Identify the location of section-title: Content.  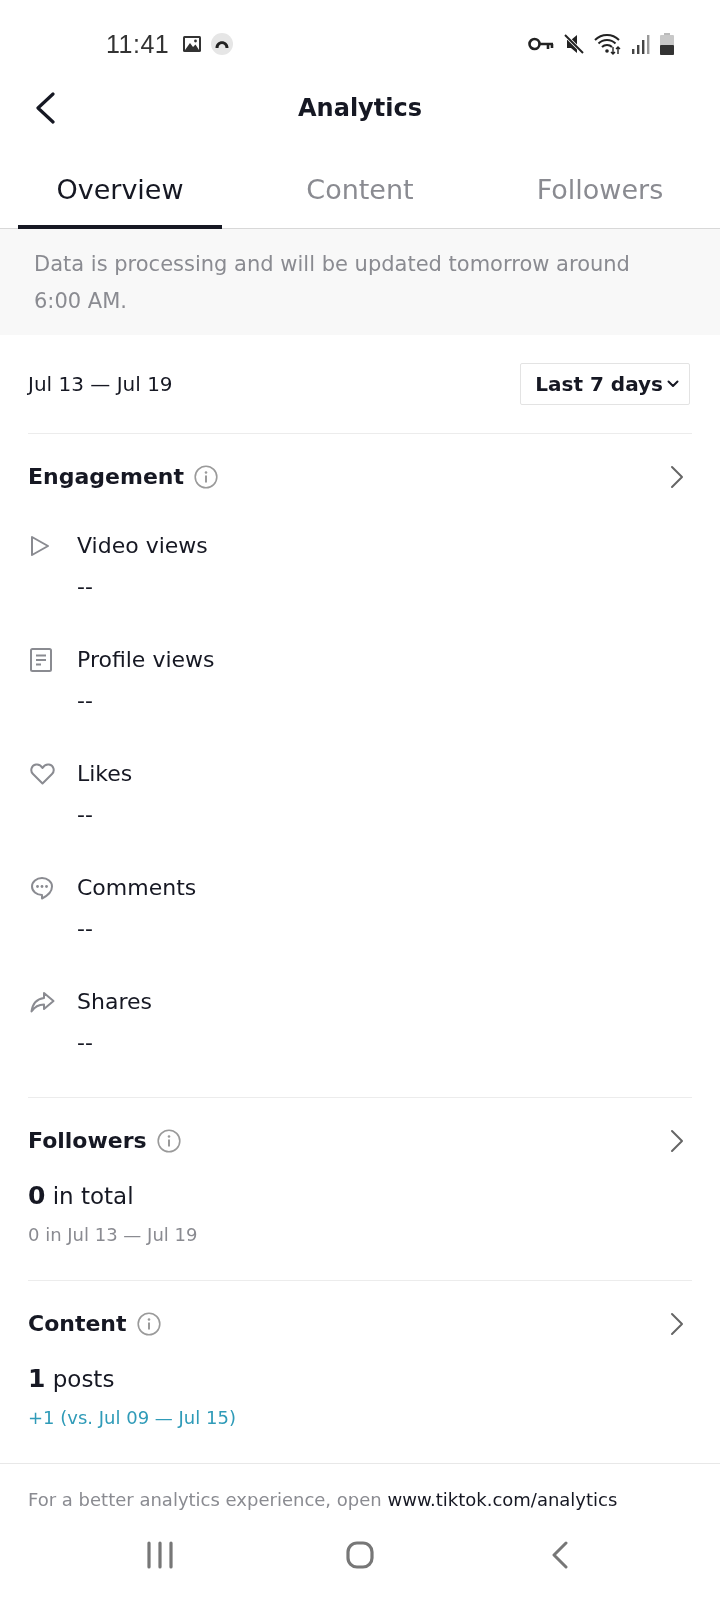
(77, 1324).